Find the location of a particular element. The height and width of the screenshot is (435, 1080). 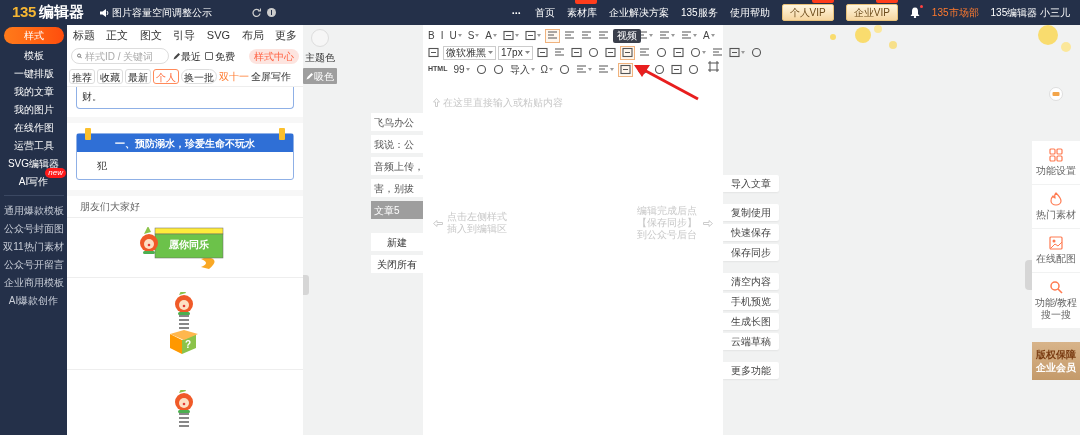

filter-tab: 收藏 is located at coordinates (110, 76).